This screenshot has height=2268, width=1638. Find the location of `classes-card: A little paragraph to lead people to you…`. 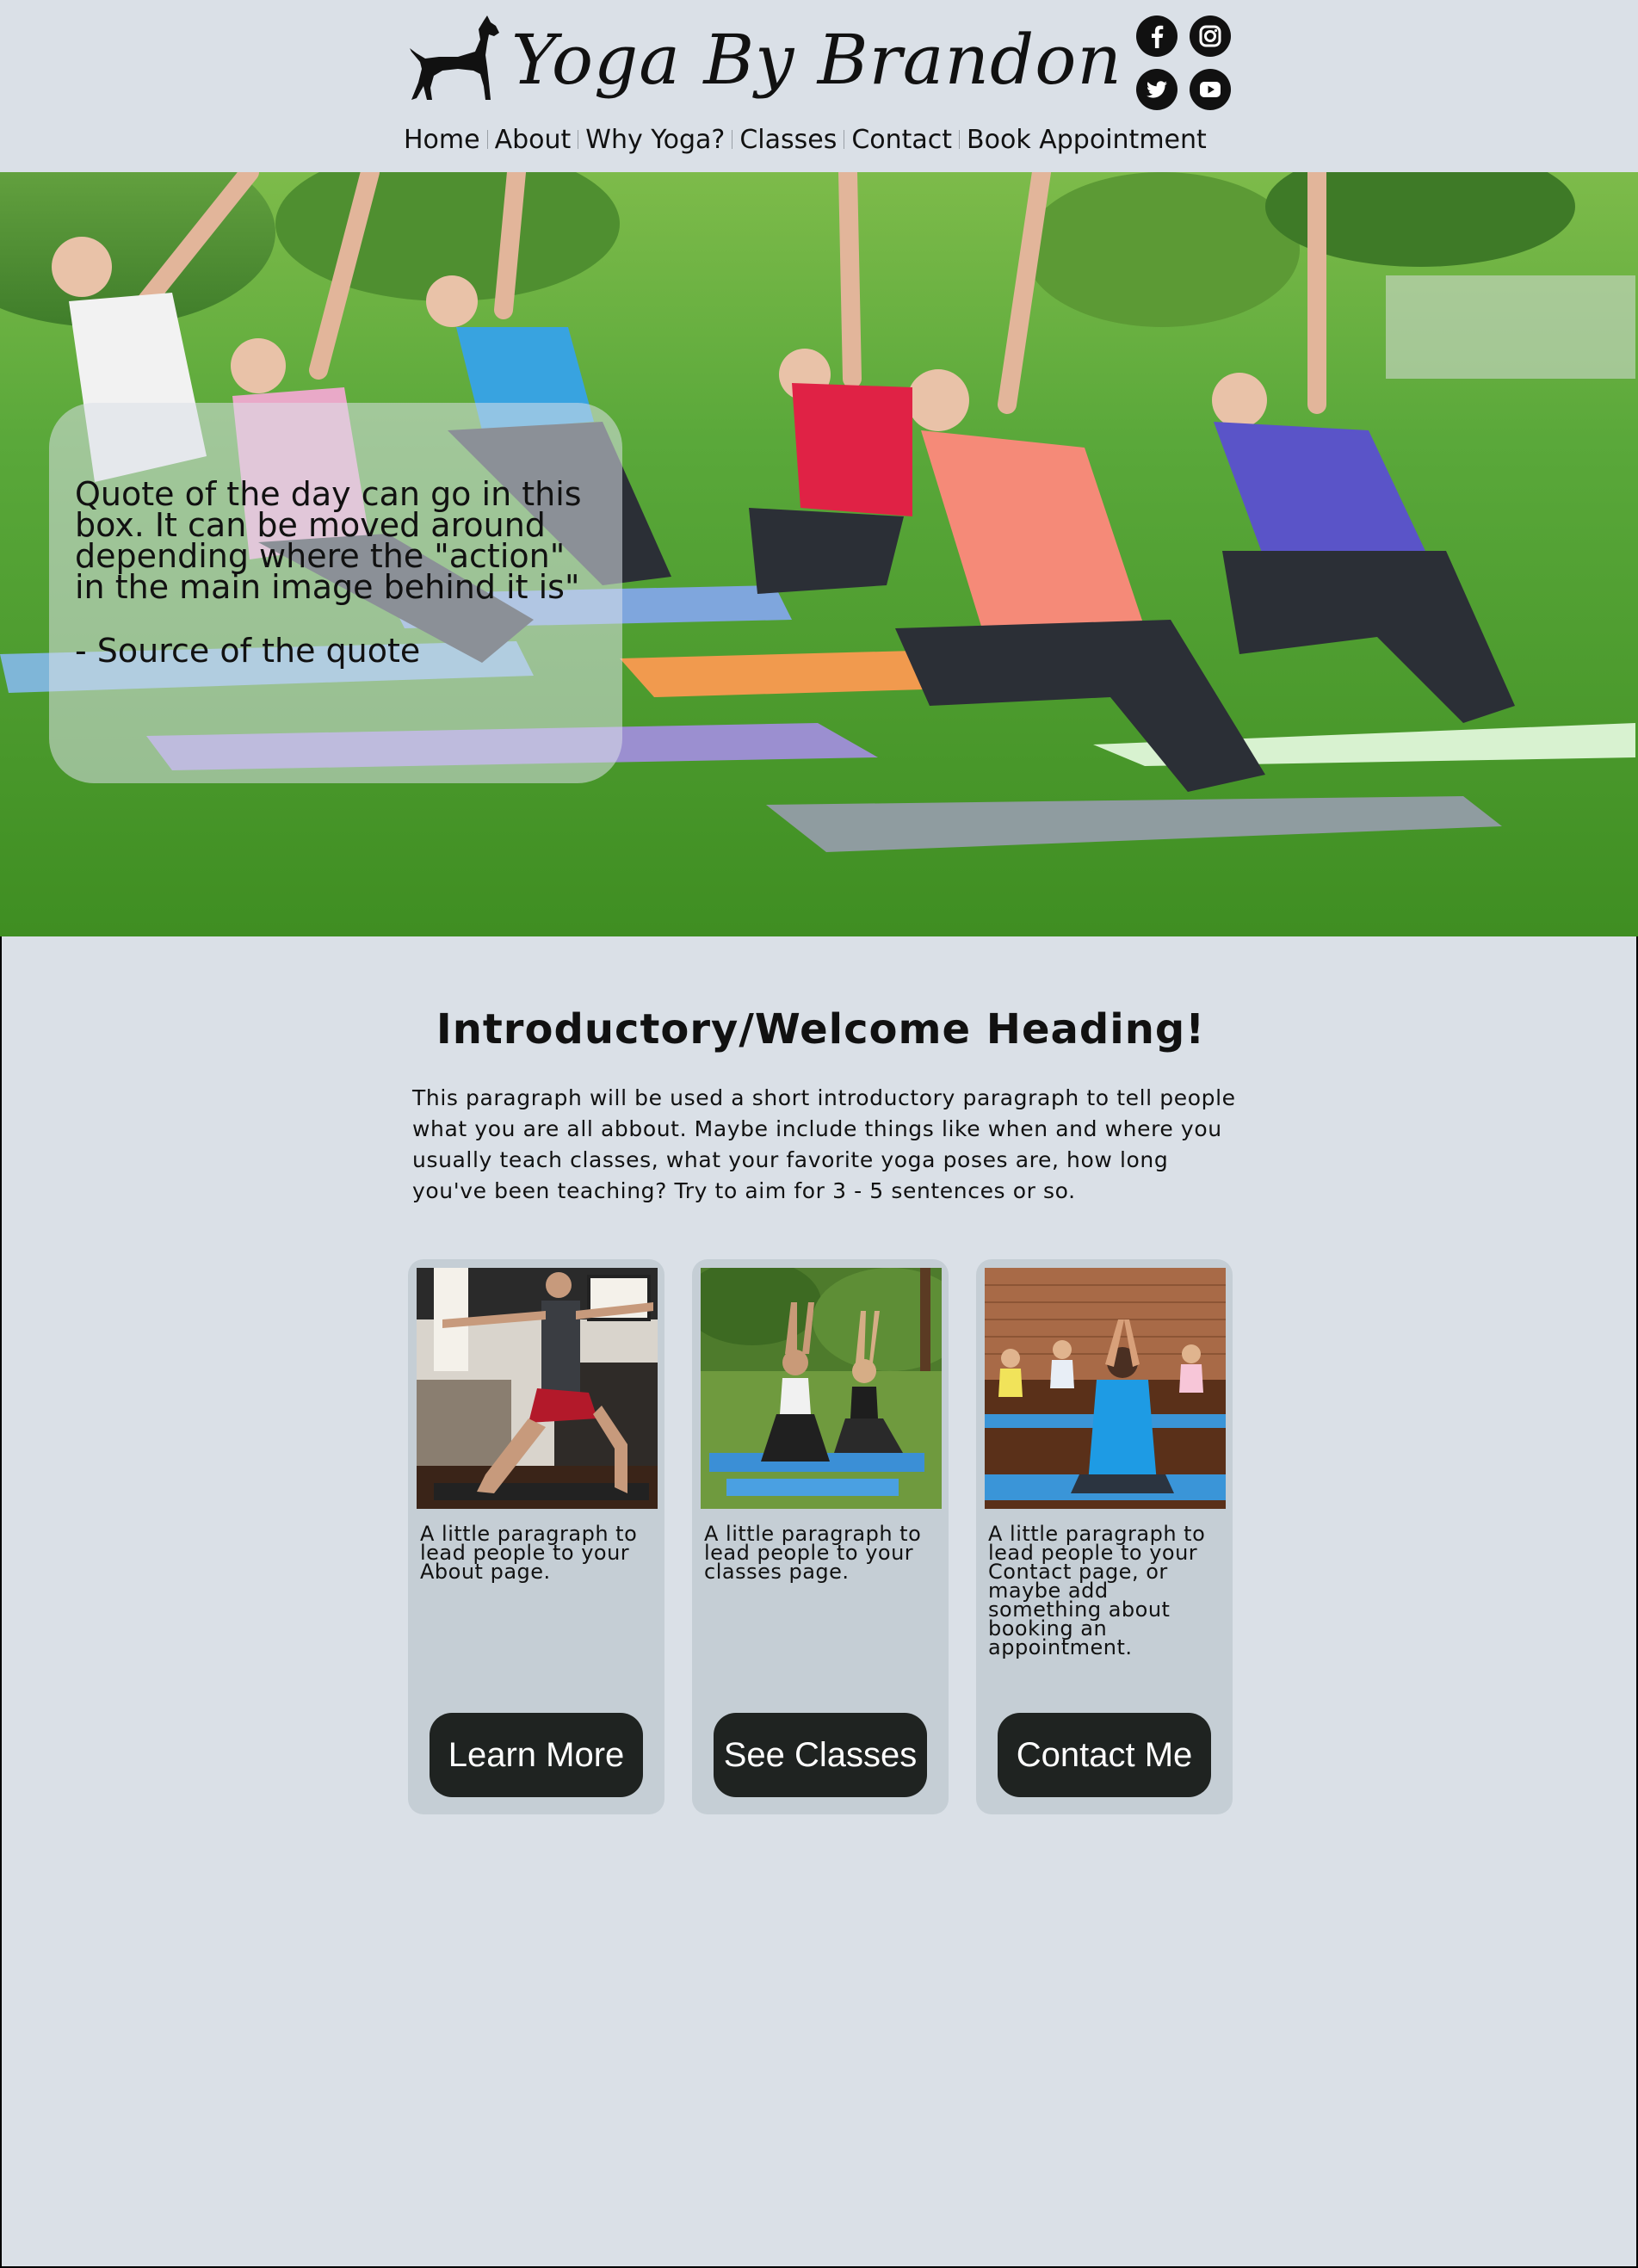

classes-card: A little paragraph to lead people to you… is located at coordinates (821, 1536).